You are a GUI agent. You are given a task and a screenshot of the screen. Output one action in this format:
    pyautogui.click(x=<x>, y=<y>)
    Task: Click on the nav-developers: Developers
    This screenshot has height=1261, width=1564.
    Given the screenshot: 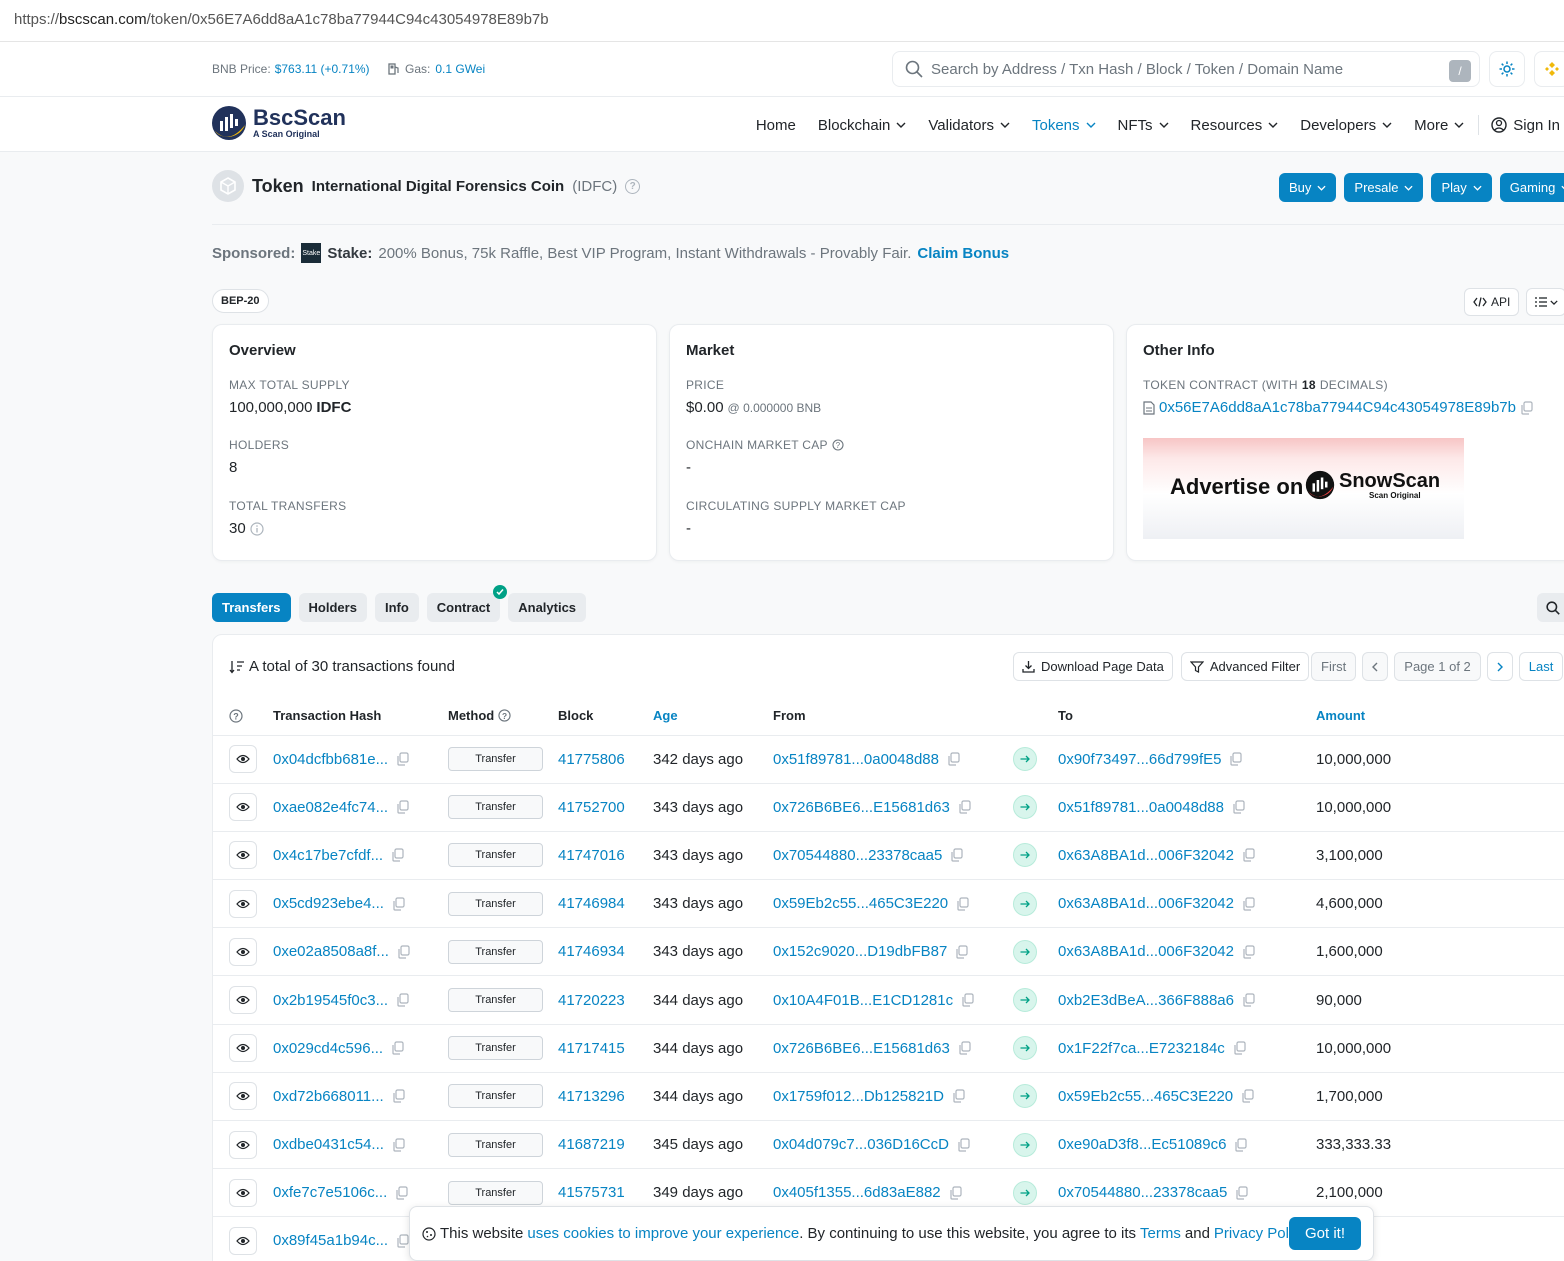 What is the action you would take?
    pyautogui.click(x=1346, y=125)
    